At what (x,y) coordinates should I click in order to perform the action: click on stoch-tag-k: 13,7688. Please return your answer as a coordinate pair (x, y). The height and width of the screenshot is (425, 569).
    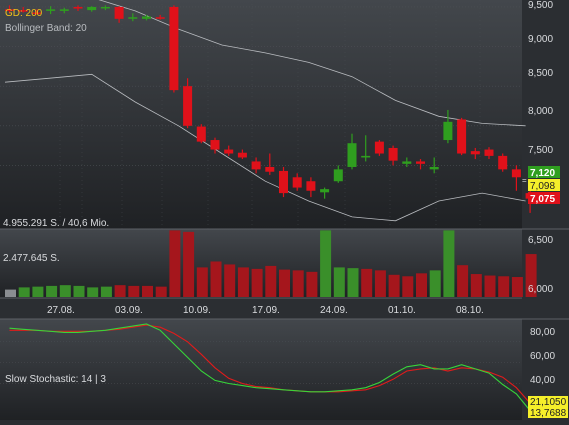
    Looking at the image, I should click on (548, 413).